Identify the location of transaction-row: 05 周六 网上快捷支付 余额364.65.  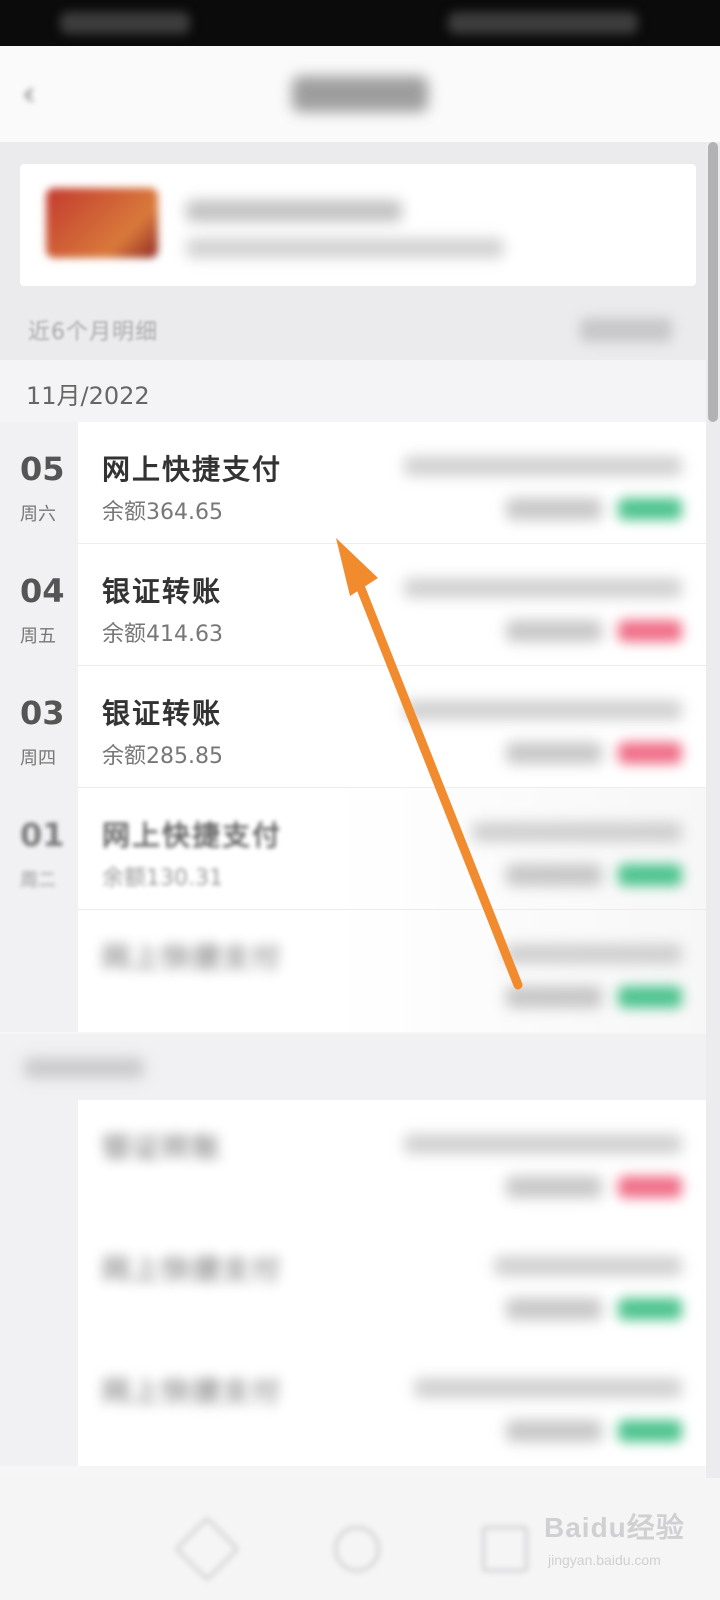
(353, 483).